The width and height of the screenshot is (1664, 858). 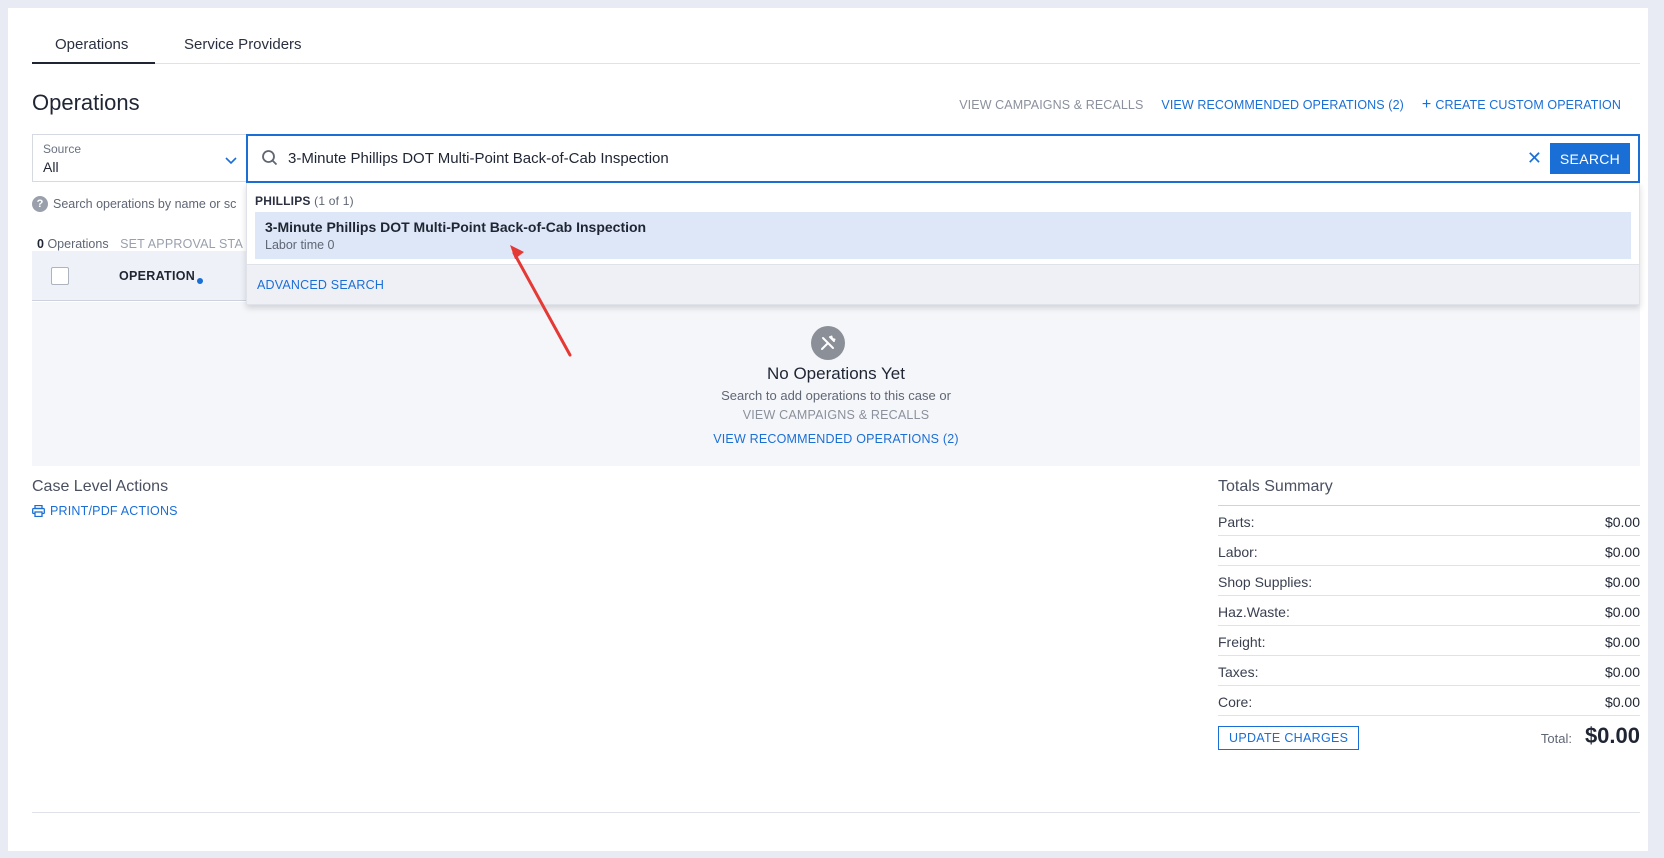 What do you see at coordinates (1265, 581) in the screenshot?
I see `totals-row-label: Shop Supplies:` at bounding box center [1265, 581].